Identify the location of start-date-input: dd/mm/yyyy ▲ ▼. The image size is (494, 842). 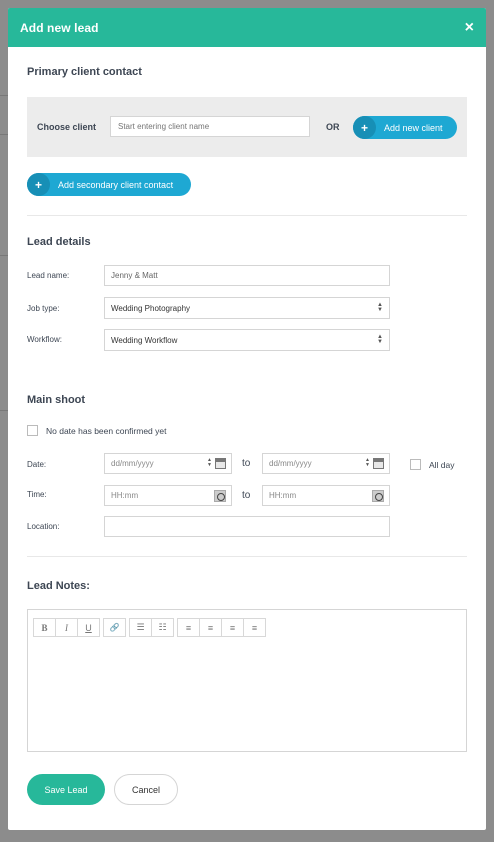
(168, 463).